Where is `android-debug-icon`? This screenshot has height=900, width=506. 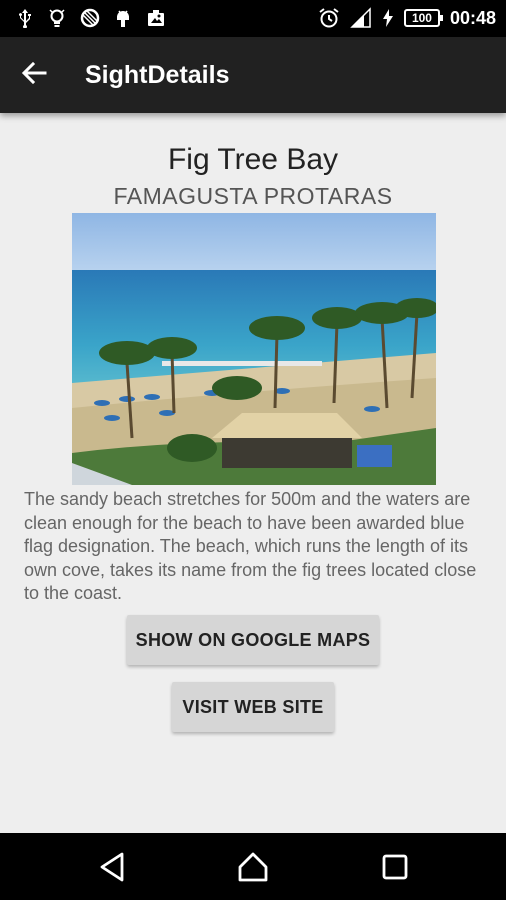 android-debug-icon is located at coordinates (123, 18).